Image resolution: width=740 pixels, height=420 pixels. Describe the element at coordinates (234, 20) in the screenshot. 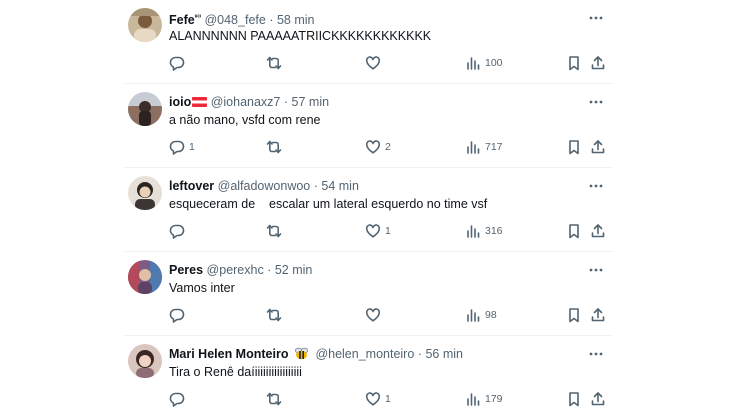

I see `user-handle: @048_fefe` at that location.